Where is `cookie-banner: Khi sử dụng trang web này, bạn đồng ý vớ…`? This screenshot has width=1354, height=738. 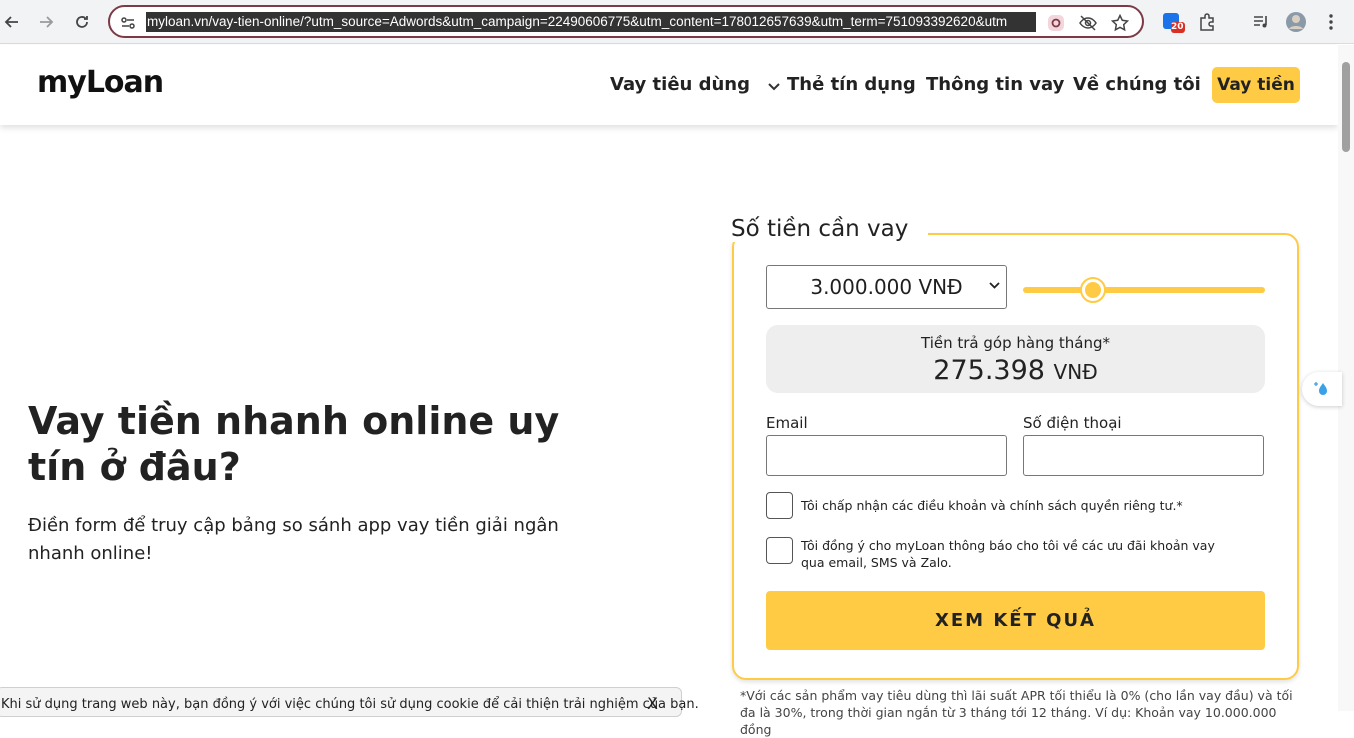
cookie-banner: Khi sử dụng trang web này, bạn đồng ý vớ… is located at coordinates (349, 702).